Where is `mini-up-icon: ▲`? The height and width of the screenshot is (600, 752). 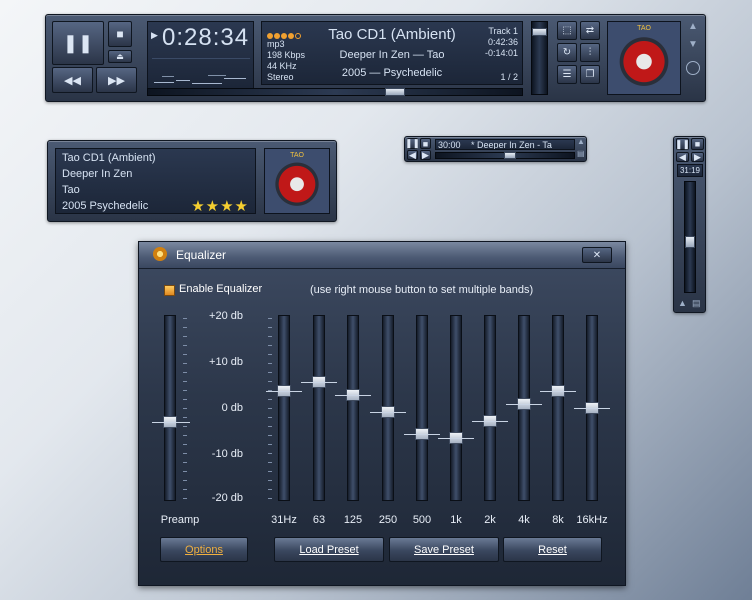
mini-up-icon: ▲ is located at coordinates (581, 141).